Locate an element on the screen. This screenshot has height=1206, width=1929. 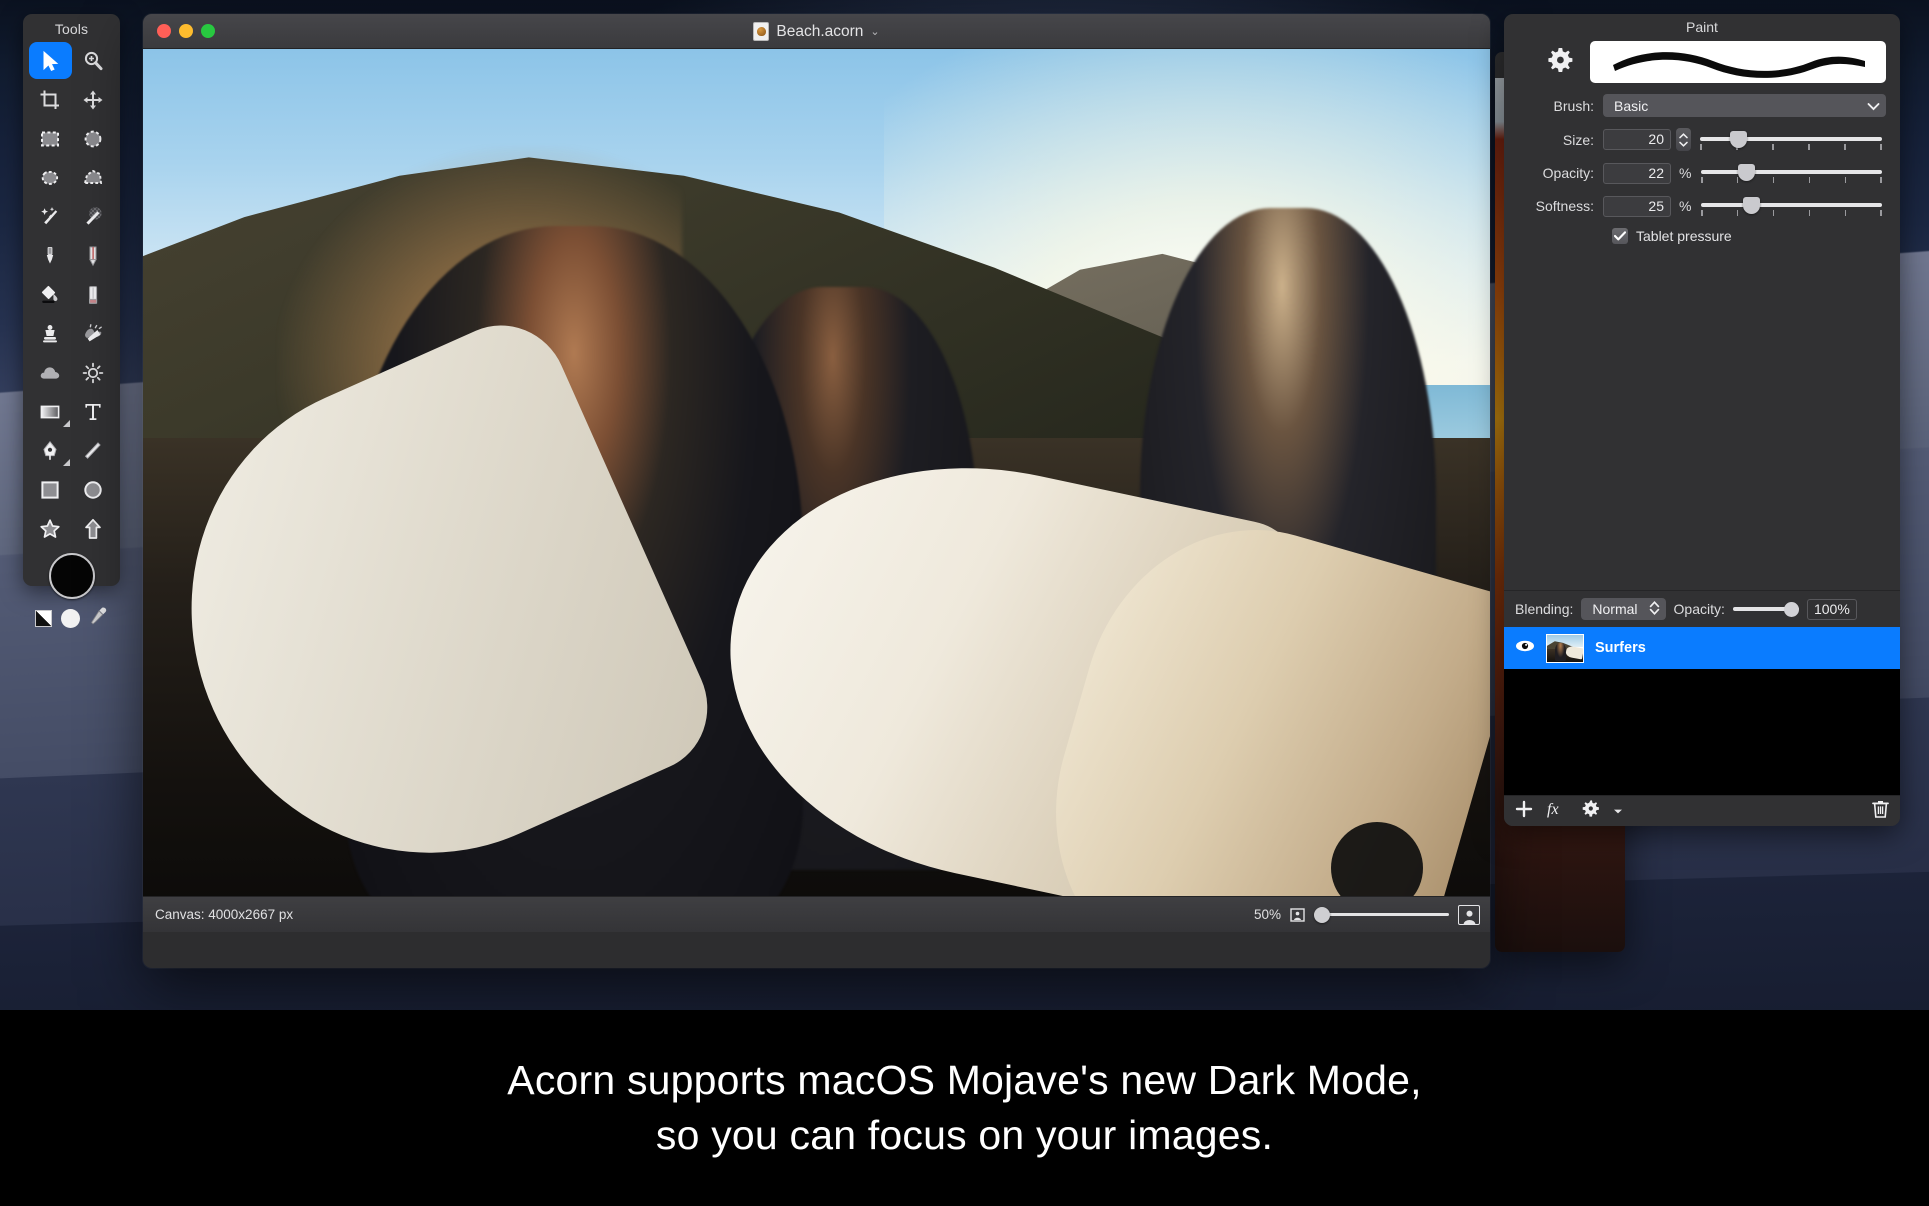
tablet-pressure-row: Tablet pressure is located at coordinates (1702, 236).